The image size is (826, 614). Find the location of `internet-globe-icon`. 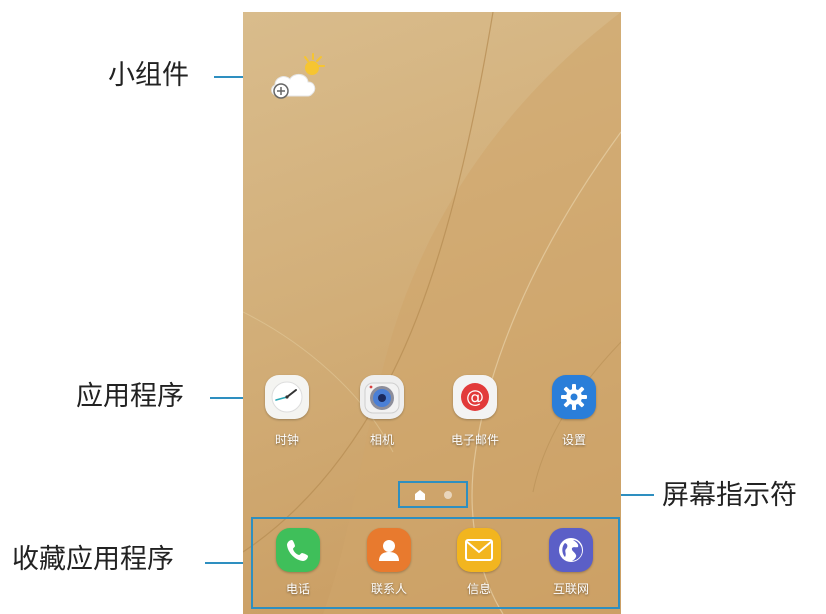

internet-globe-icon is located at coordinates (571, 550).